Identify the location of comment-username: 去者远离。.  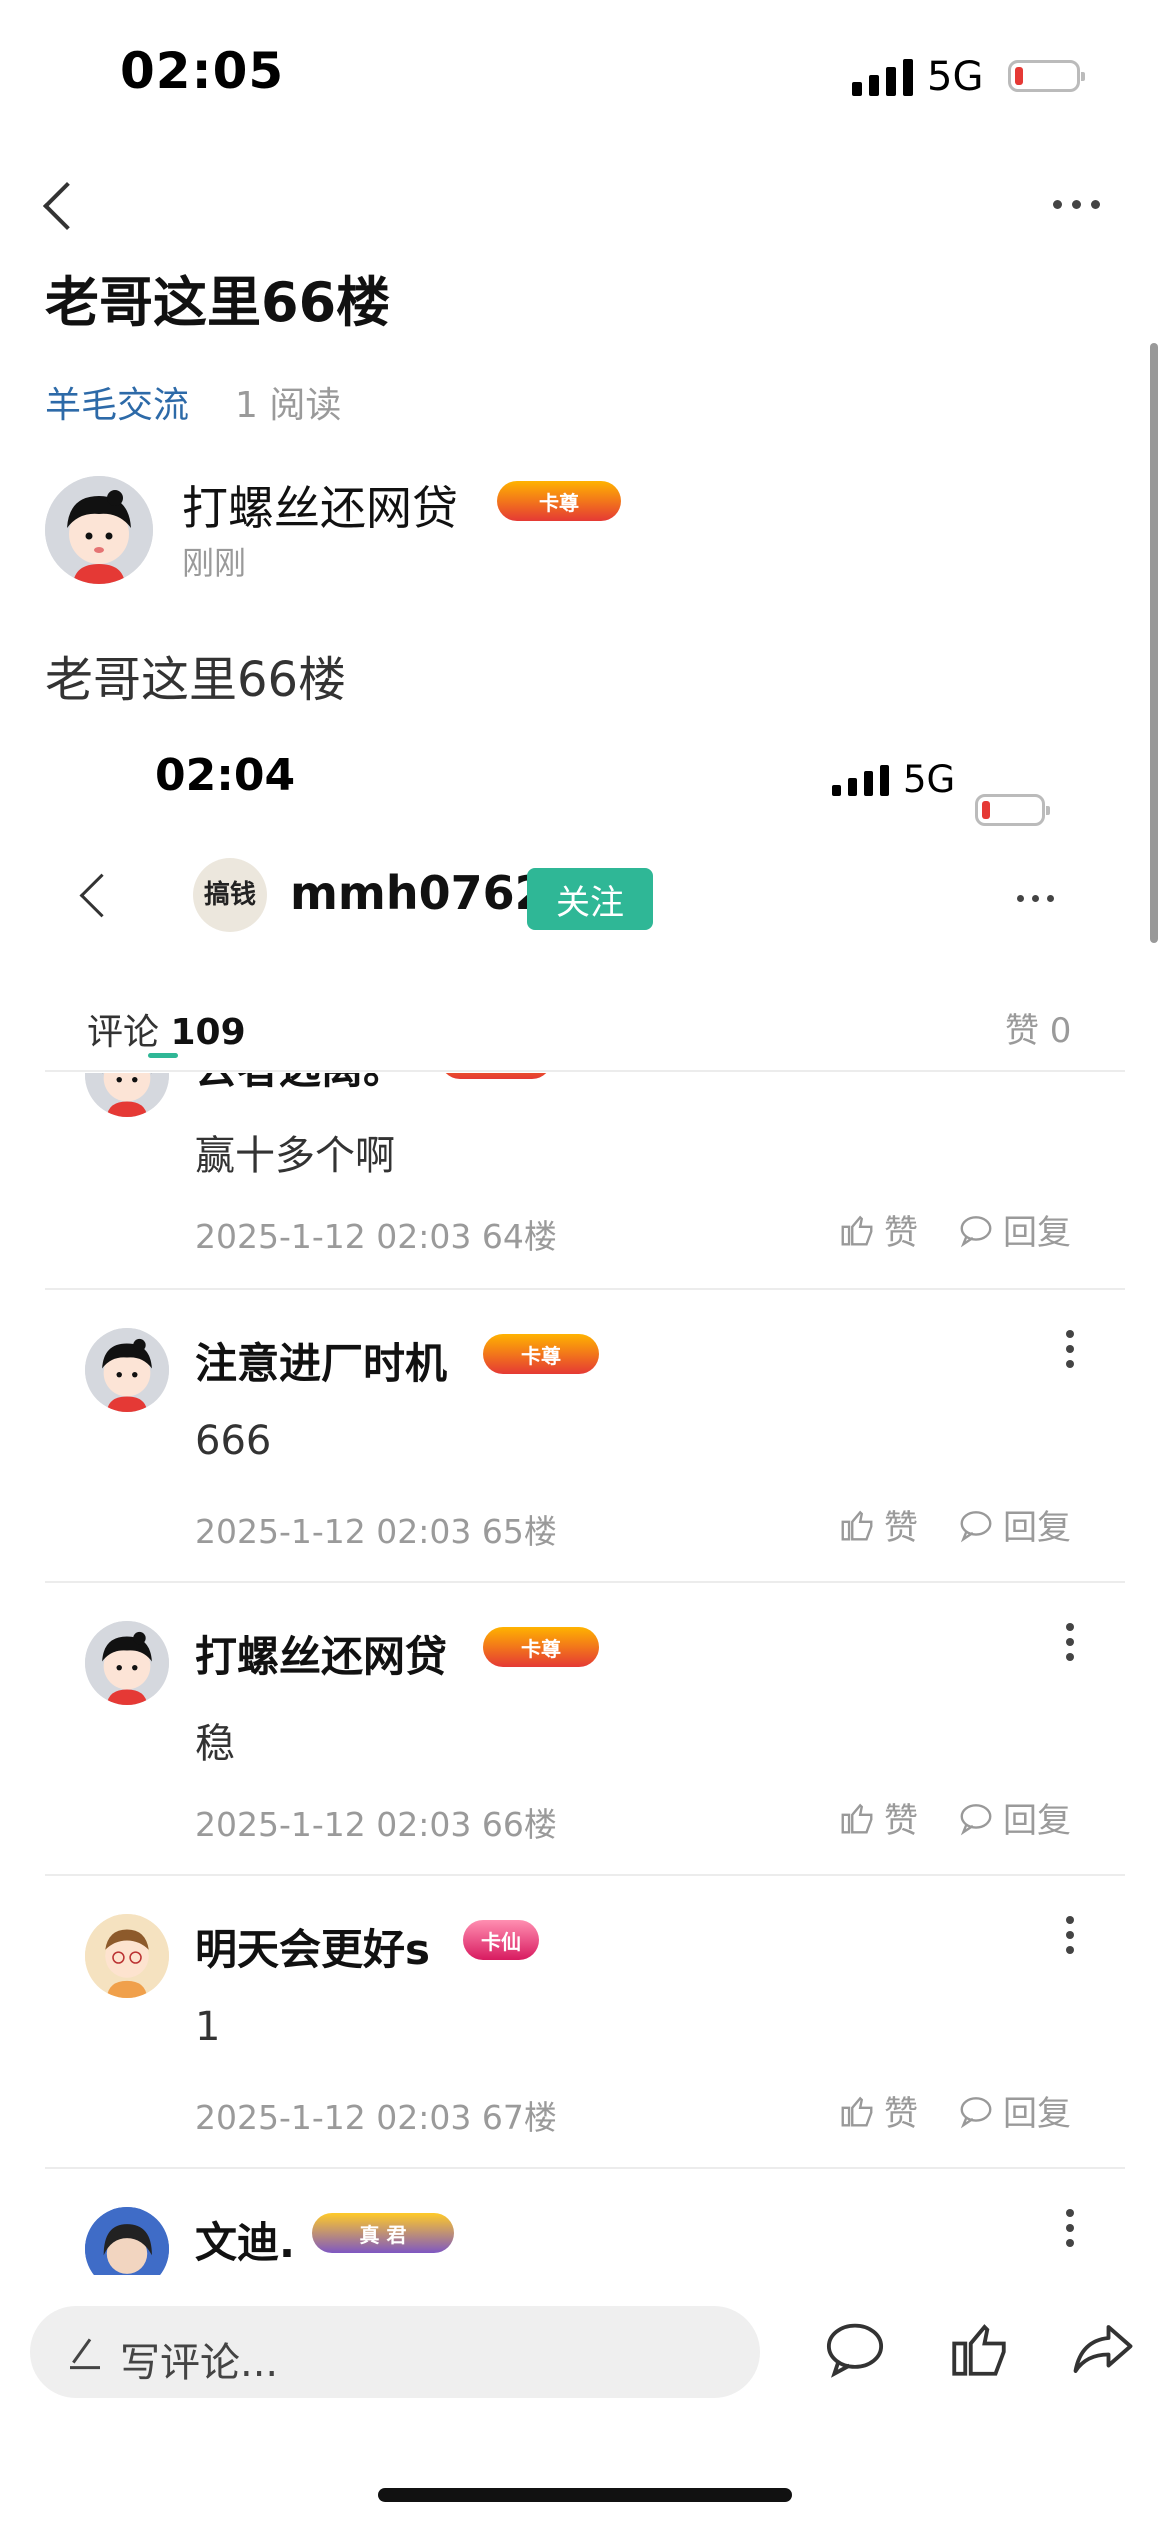
(300, 1084).